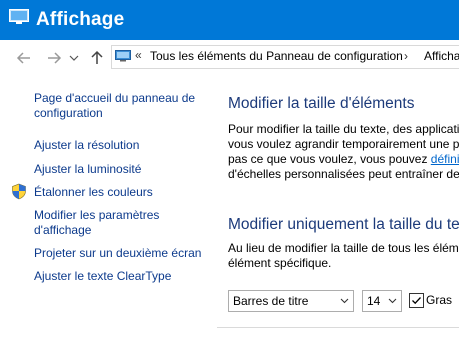 The height and width of the screenshot is (343, 459). Describe the element at coordinates (441, 56) in the screenshot. I see `breadcrumb-display: Affichage` at that location.